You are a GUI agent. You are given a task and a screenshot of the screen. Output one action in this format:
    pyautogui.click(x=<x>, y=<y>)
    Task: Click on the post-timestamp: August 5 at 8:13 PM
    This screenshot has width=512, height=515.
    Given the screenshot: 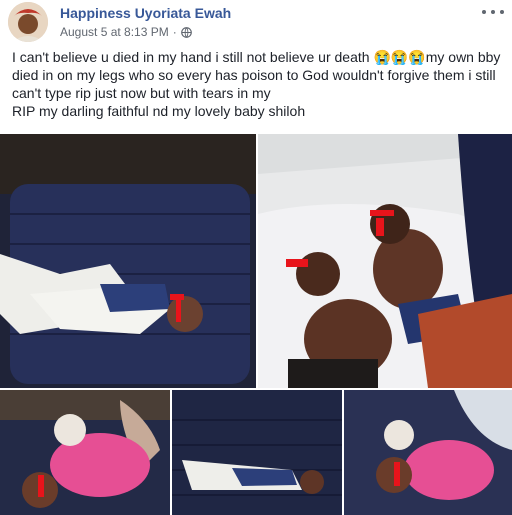 What is the action you would take?
    pyautogui.click(x=114, y=32)
    